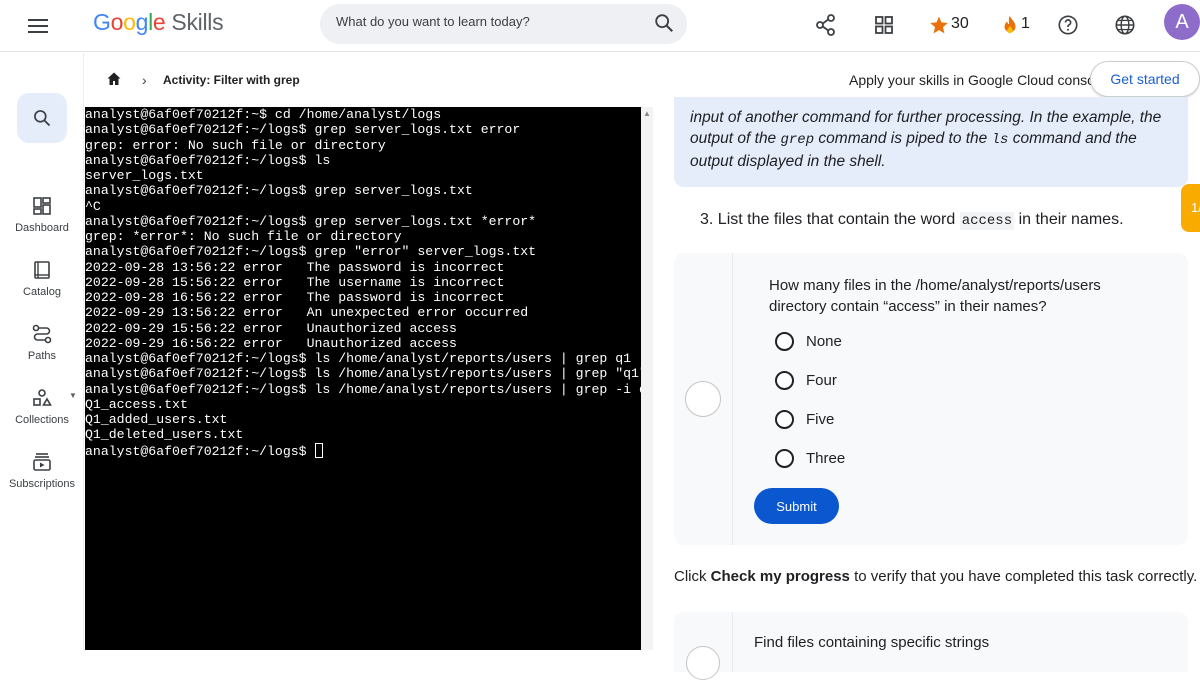  Describe the element at coordinates (42, 334) in the screenshot. I see `paths-icon` at that location.